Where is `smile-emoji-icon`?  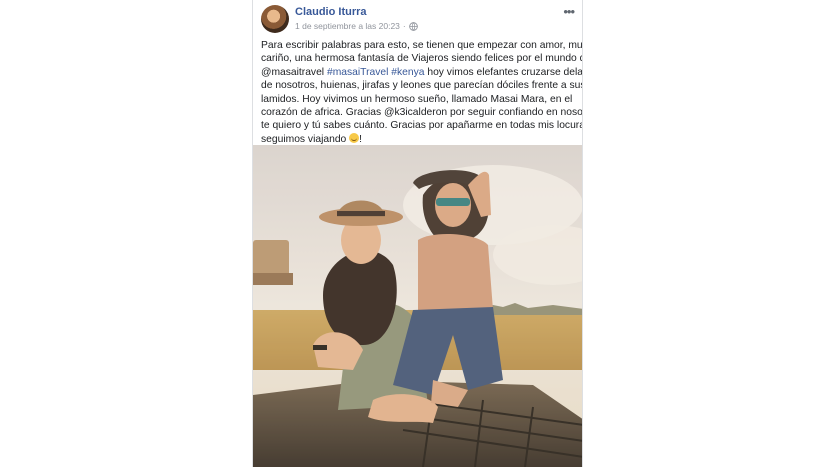 smile-emoji-icon is located at coordinates (354, 137).